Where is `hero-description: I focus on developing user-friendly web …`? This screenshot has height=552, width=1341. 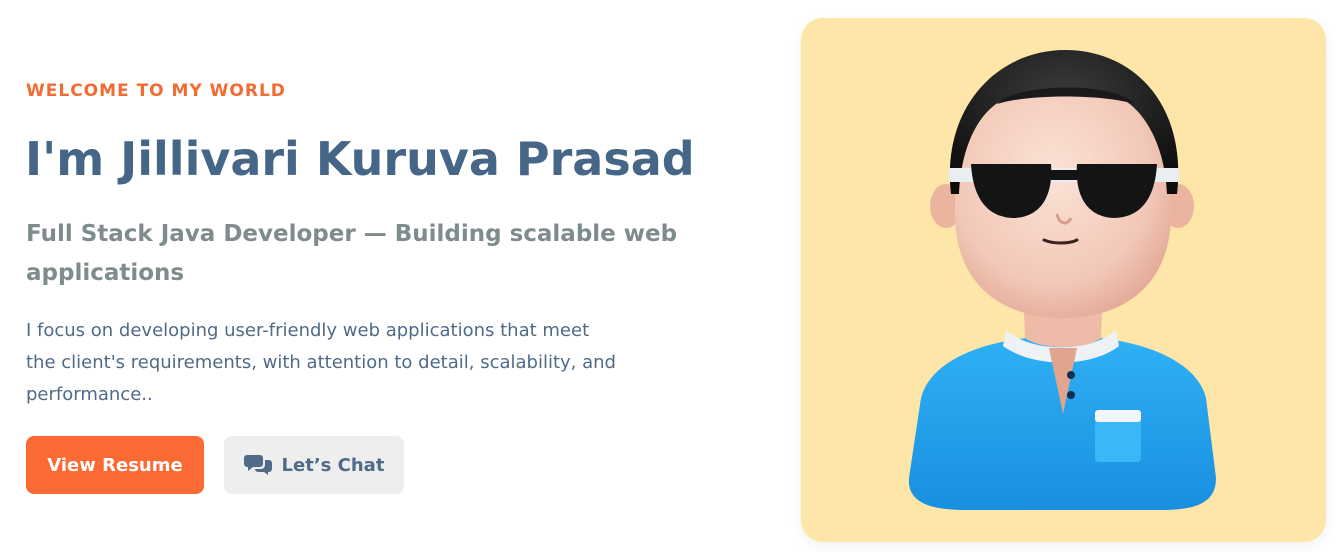
hero-description: I focus on developing user-friendly web … is located at coordinates (321, 362).